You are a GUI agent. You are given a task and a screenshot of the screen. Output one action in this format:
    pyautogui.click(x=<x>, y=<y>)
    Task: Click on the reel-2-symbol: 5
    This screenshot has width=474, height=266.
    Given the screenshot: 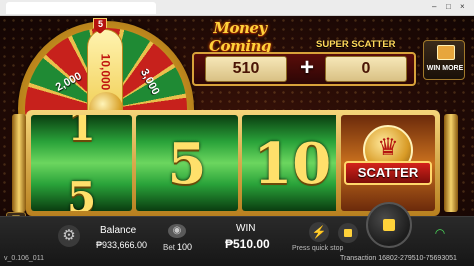 What is the action you would take?
    pyautogui.click(x=187, y=164)
    